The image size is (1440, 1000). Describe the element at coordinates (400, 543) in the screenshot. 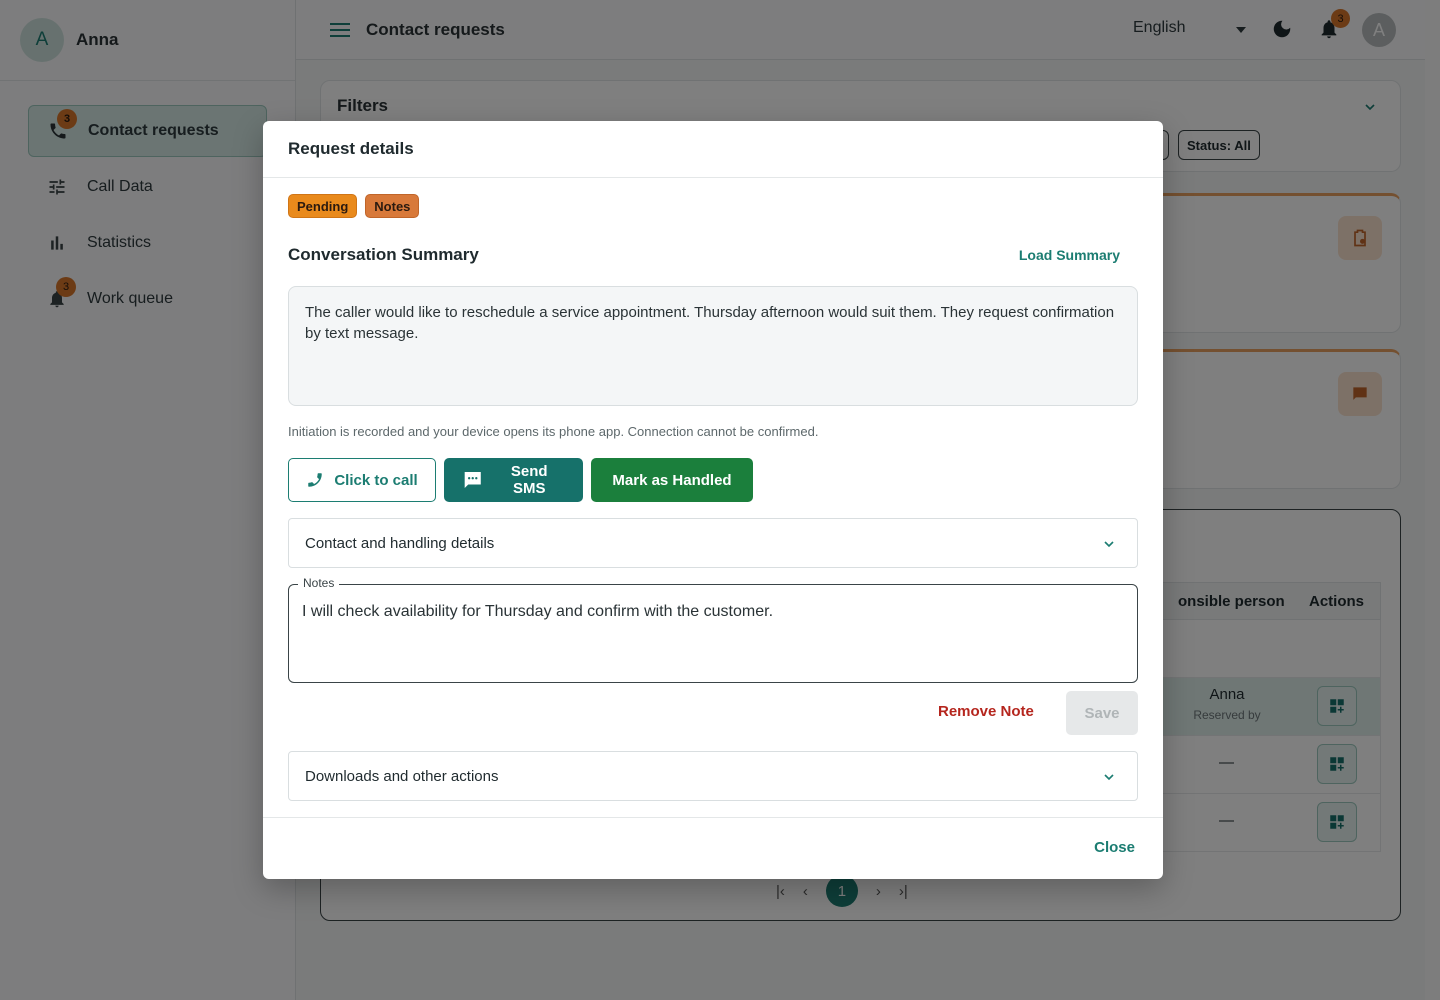

I see `accordion-label: Contact and handling details` at that location.